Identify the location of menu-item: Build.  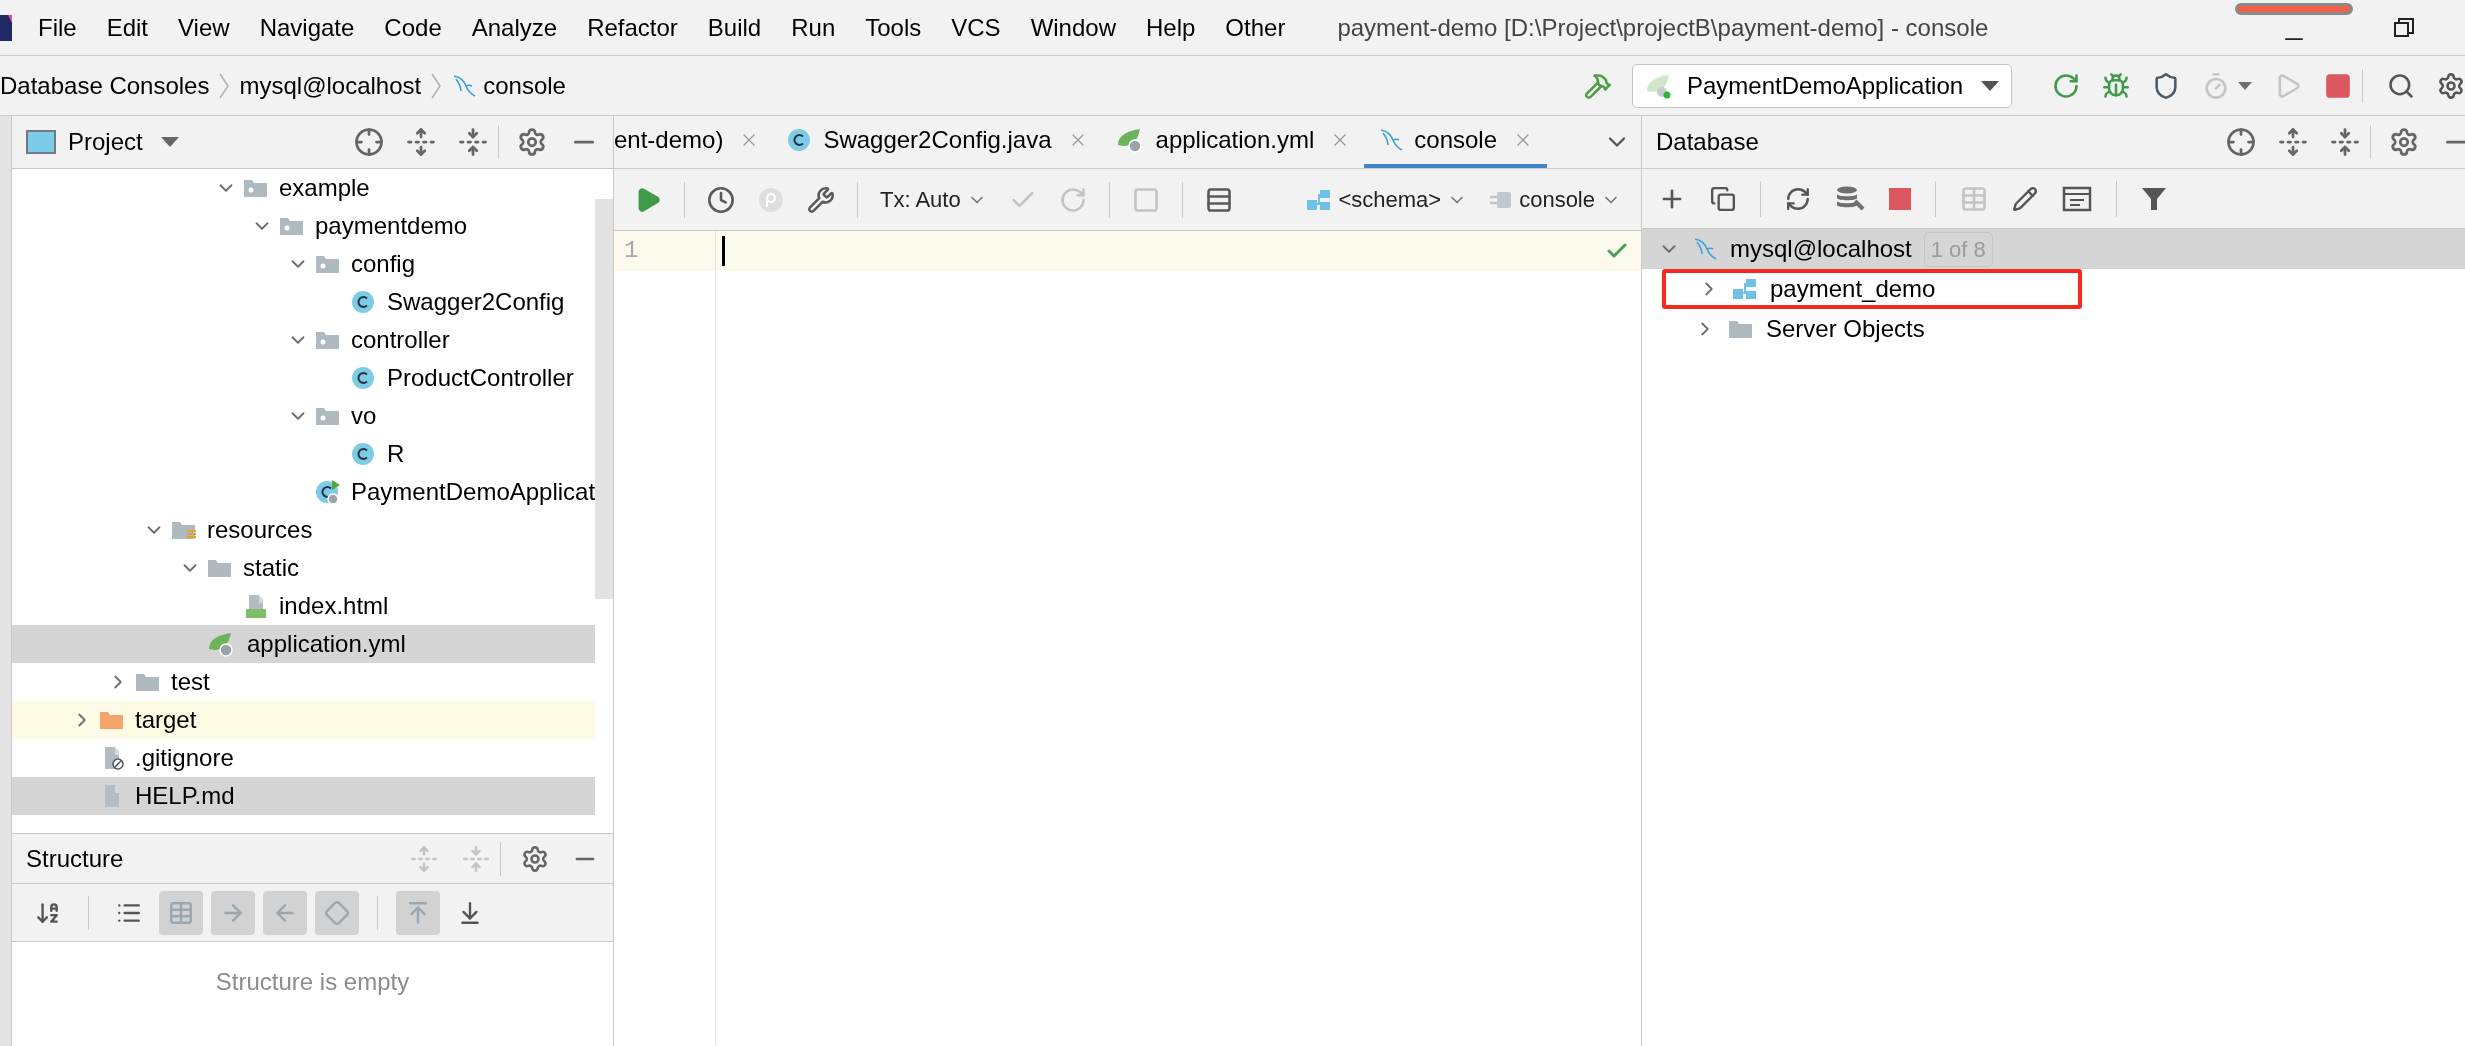
(734, 27).